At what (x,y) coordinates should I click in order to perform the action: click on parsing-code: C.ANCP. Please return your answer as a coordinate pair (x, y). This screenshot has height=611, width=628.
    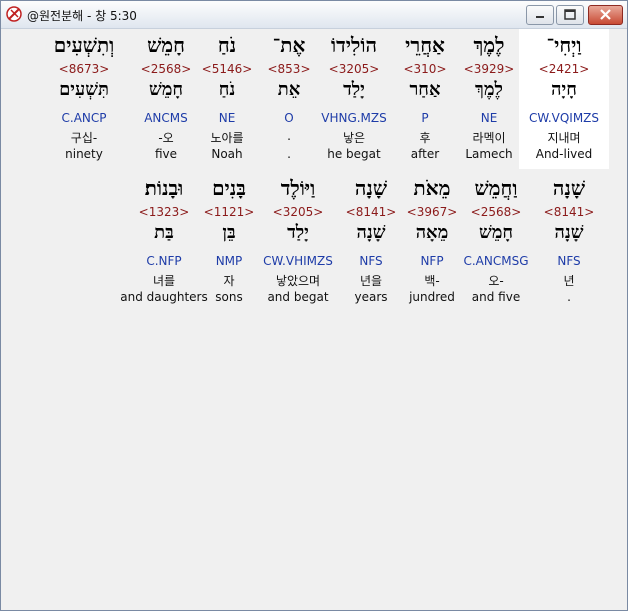
    Looking at the image, I should click on (84, 118).